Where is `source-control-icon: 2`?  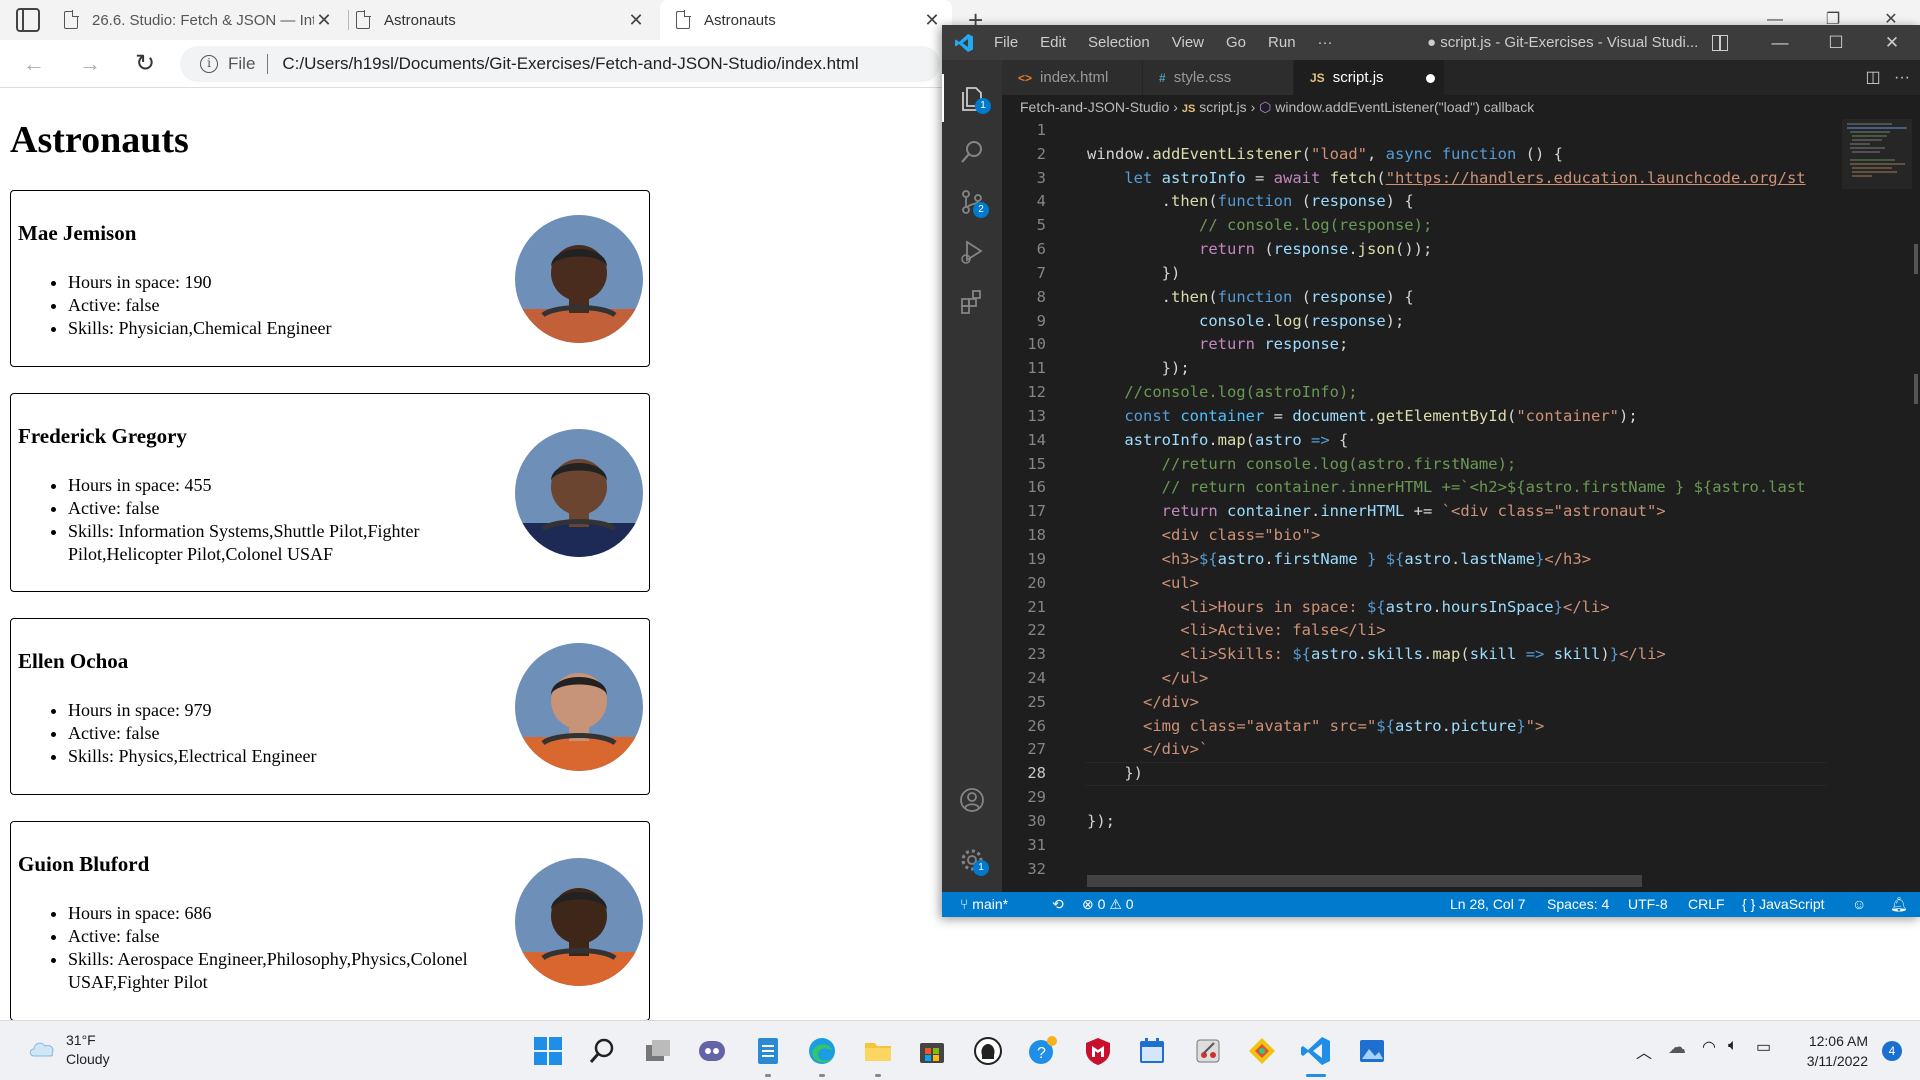 source-control-icon: 2 is located at coordinates (972, 202).